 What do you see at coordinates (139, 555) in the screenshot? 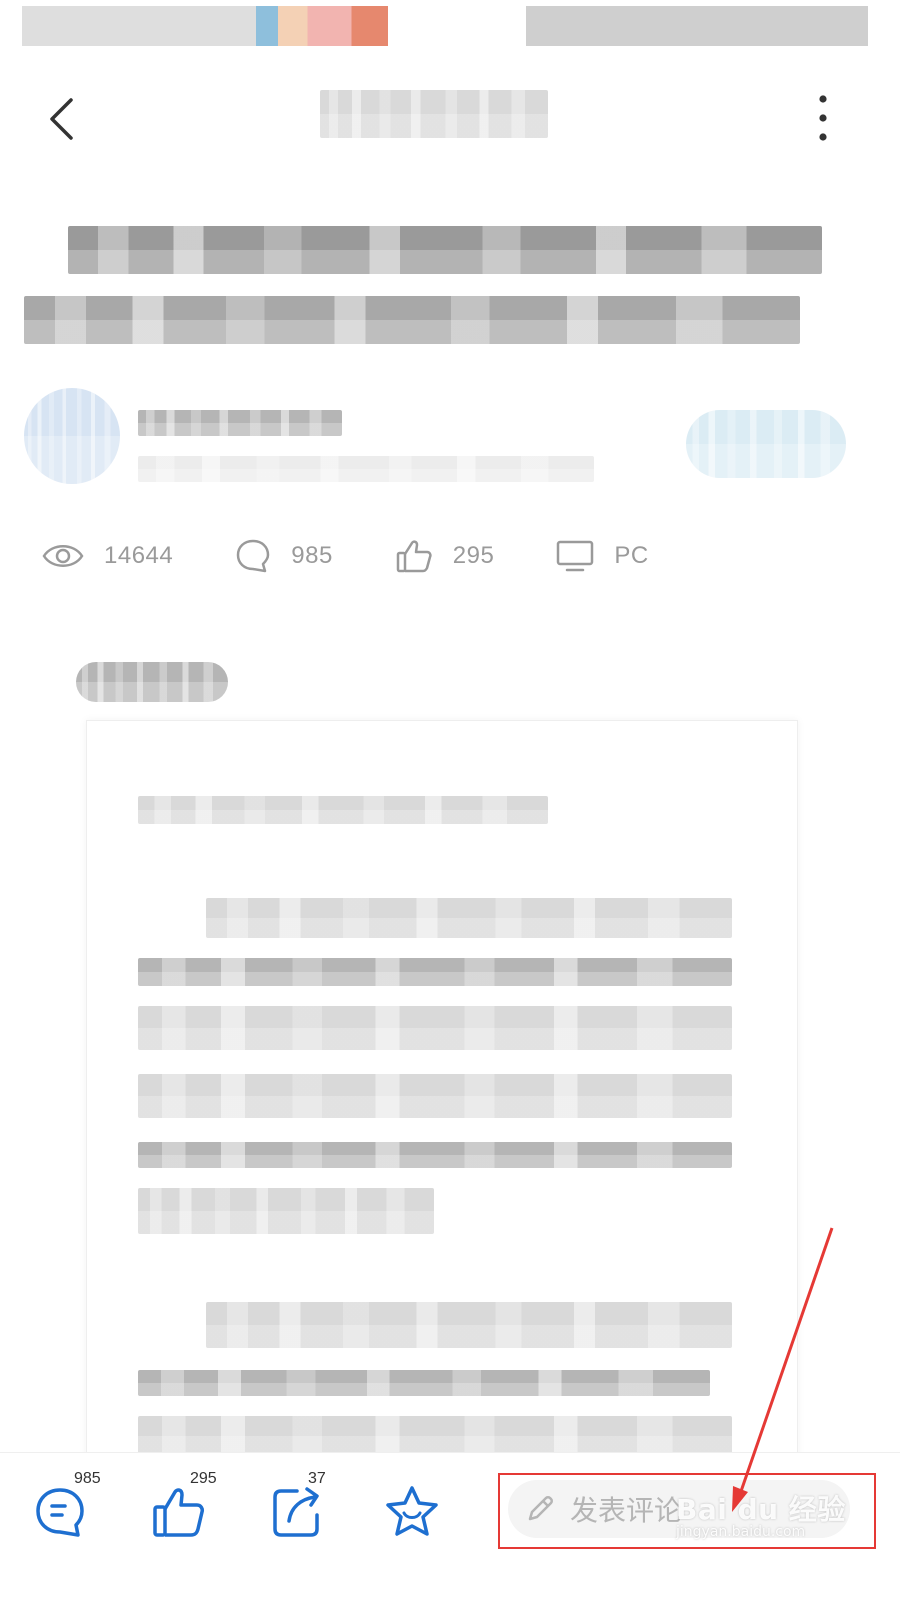
I see `views-count: 14644` at bounding box center [139, 555].